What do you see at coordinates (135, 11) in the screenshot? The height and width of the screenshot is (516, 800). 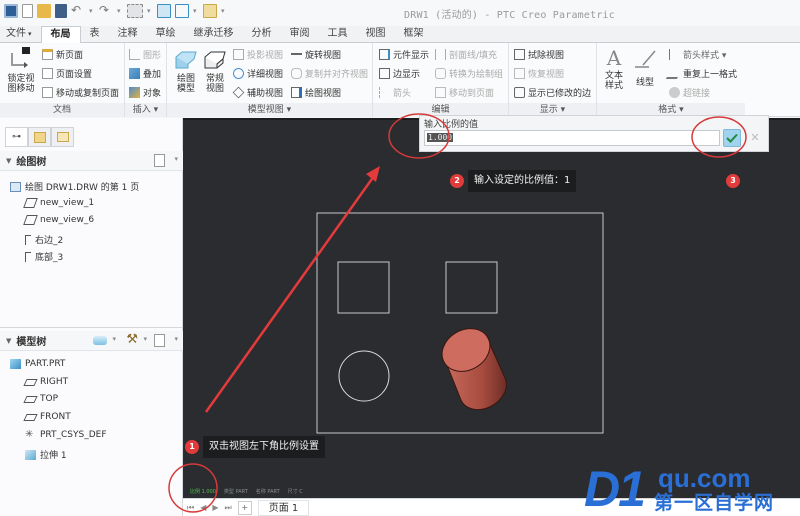 I see `regenerate-icon` at bounding box center [135, 11].